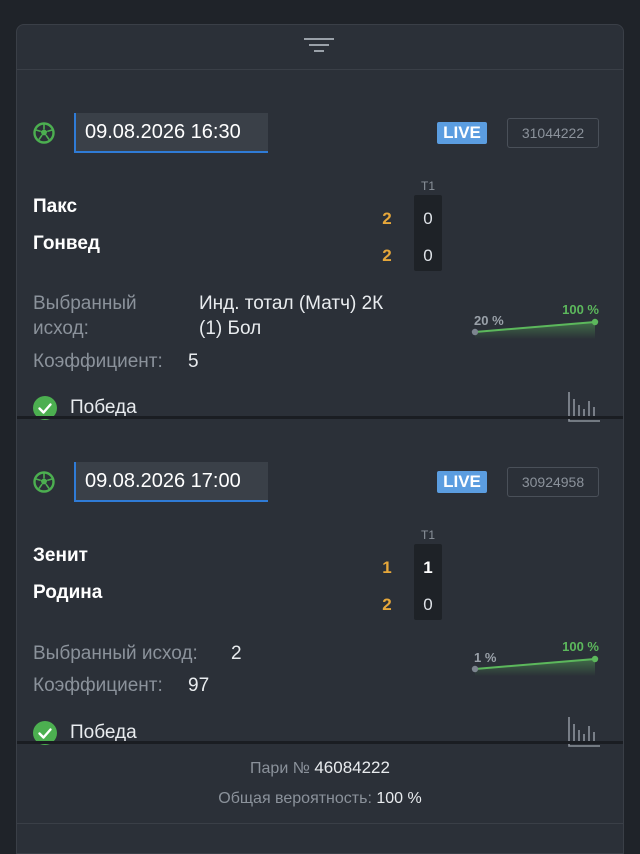  Describe the element at coordinates (320, 784) in the screenshot. I see `bet-summary: Пари № 46084222 Общая вероятность: 100 %` at that location.